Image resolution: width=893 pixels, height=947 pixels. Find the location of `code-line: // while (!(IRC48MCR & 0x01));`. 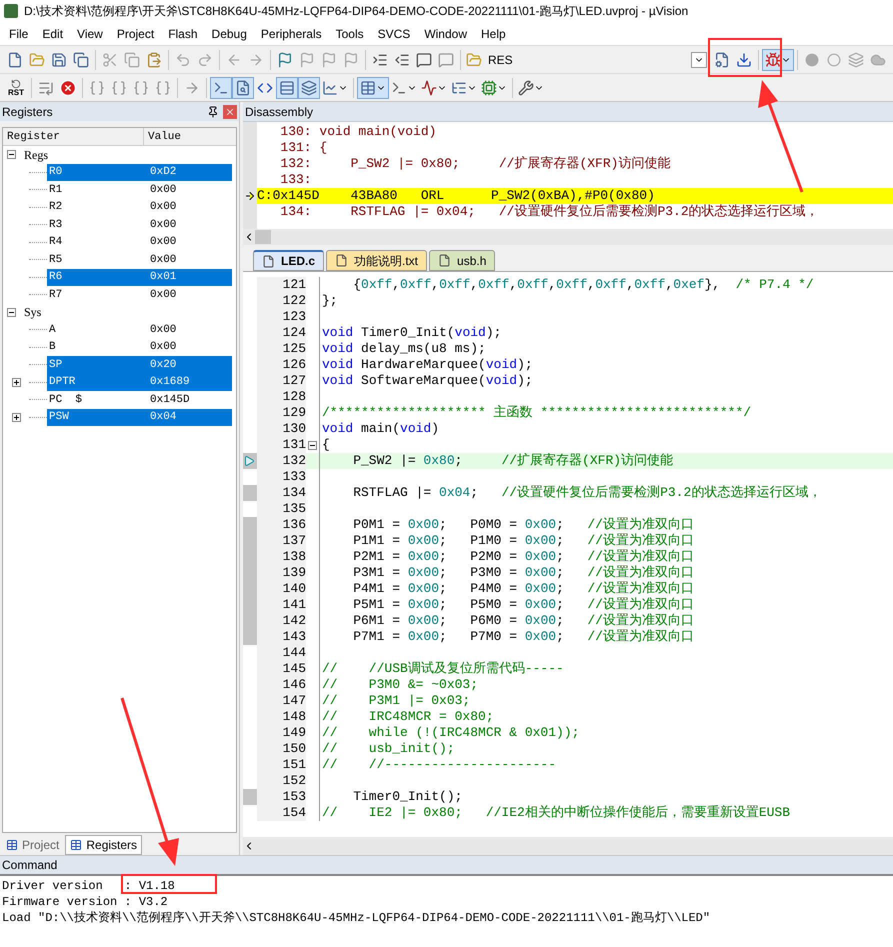

code-line: // while (!(IRC48MCR & 0x01)); is located at coordinates (450, 733).